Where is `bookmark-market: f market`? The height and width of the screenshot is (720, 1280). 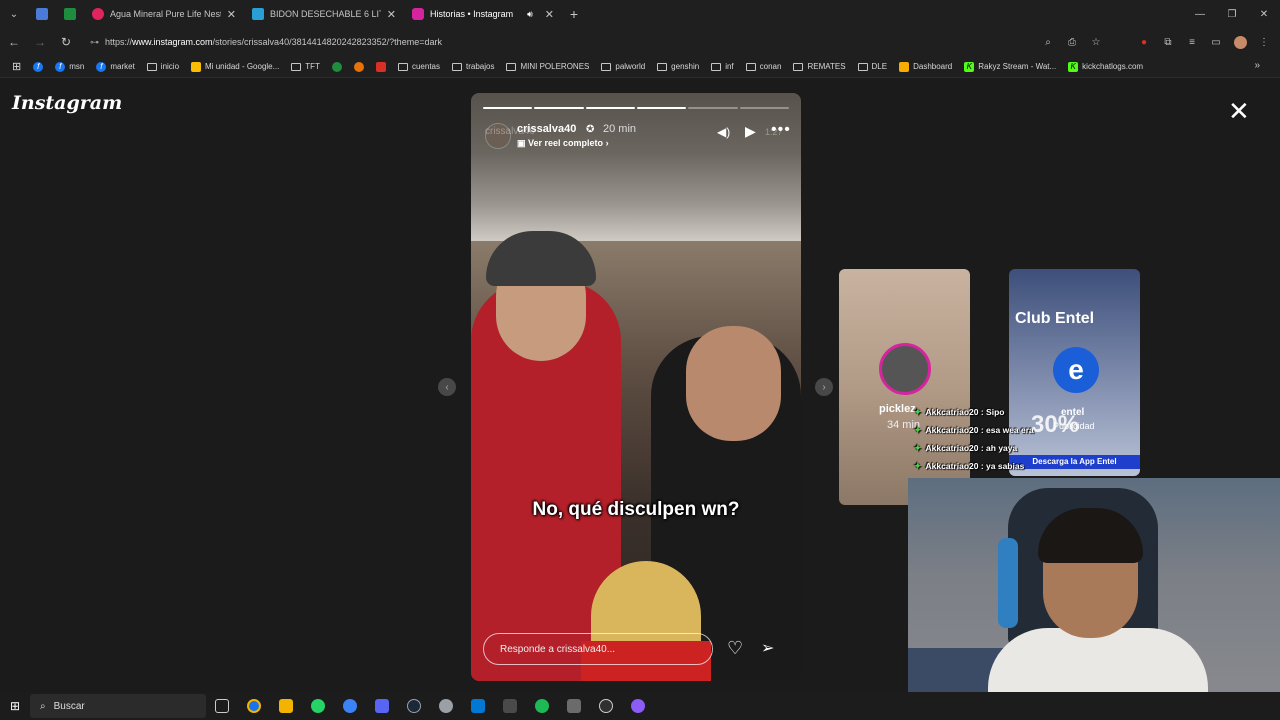
bookmark-market: f market is located at coordinates (115, 66).